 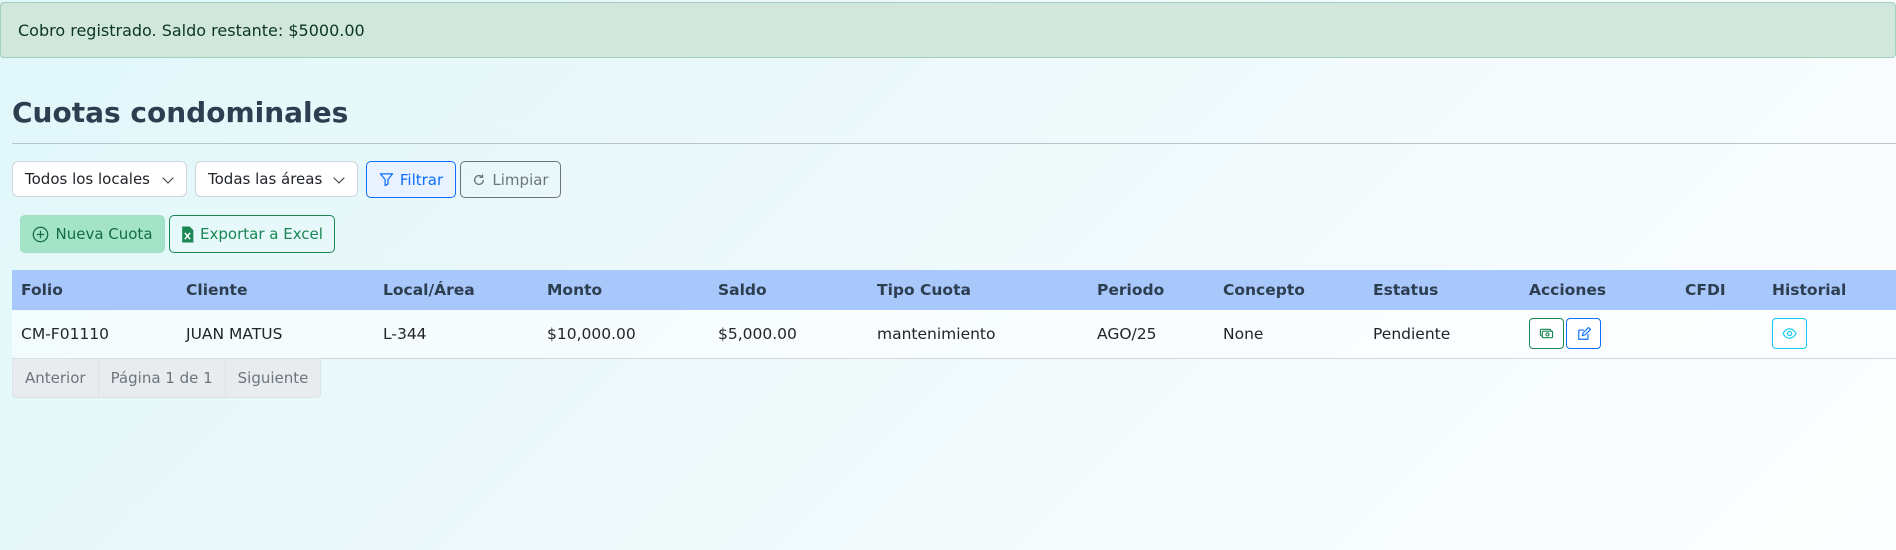 I want to click on filter-button: Filtrar, so click(x=411, y=179).